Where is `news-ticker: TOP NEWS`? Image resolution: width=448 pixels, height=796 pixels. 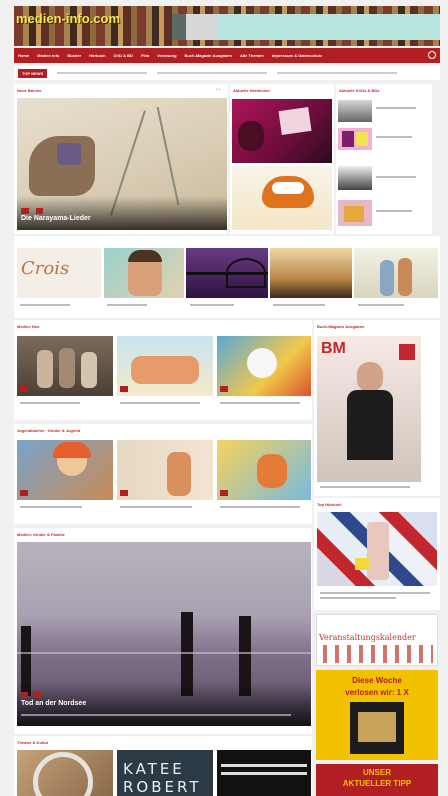
news-ticker: TOP NEWS is located at coordinates (227, 73).